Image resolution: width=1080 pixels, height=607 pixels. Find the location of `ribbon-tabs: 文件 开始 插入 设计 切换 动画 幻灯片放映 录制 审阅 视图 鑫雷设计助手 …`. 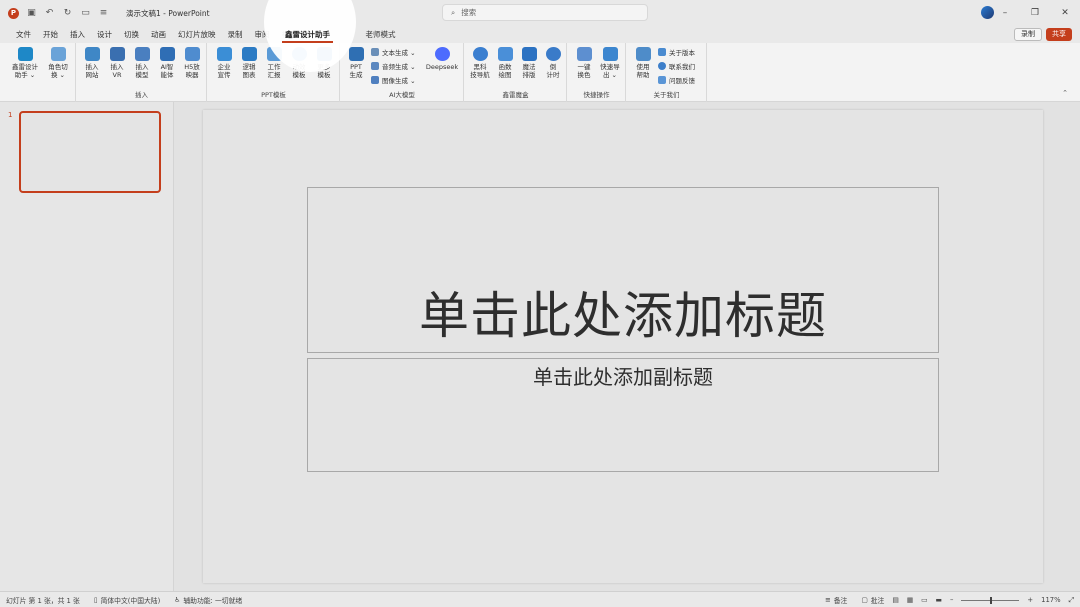

ribbon-tabs: 文件 开始 插入 设计 切换 动画 幻灯片放映 录制 审阅 视图 鑫雷设计助手 … is located at coordinates (540, 34).